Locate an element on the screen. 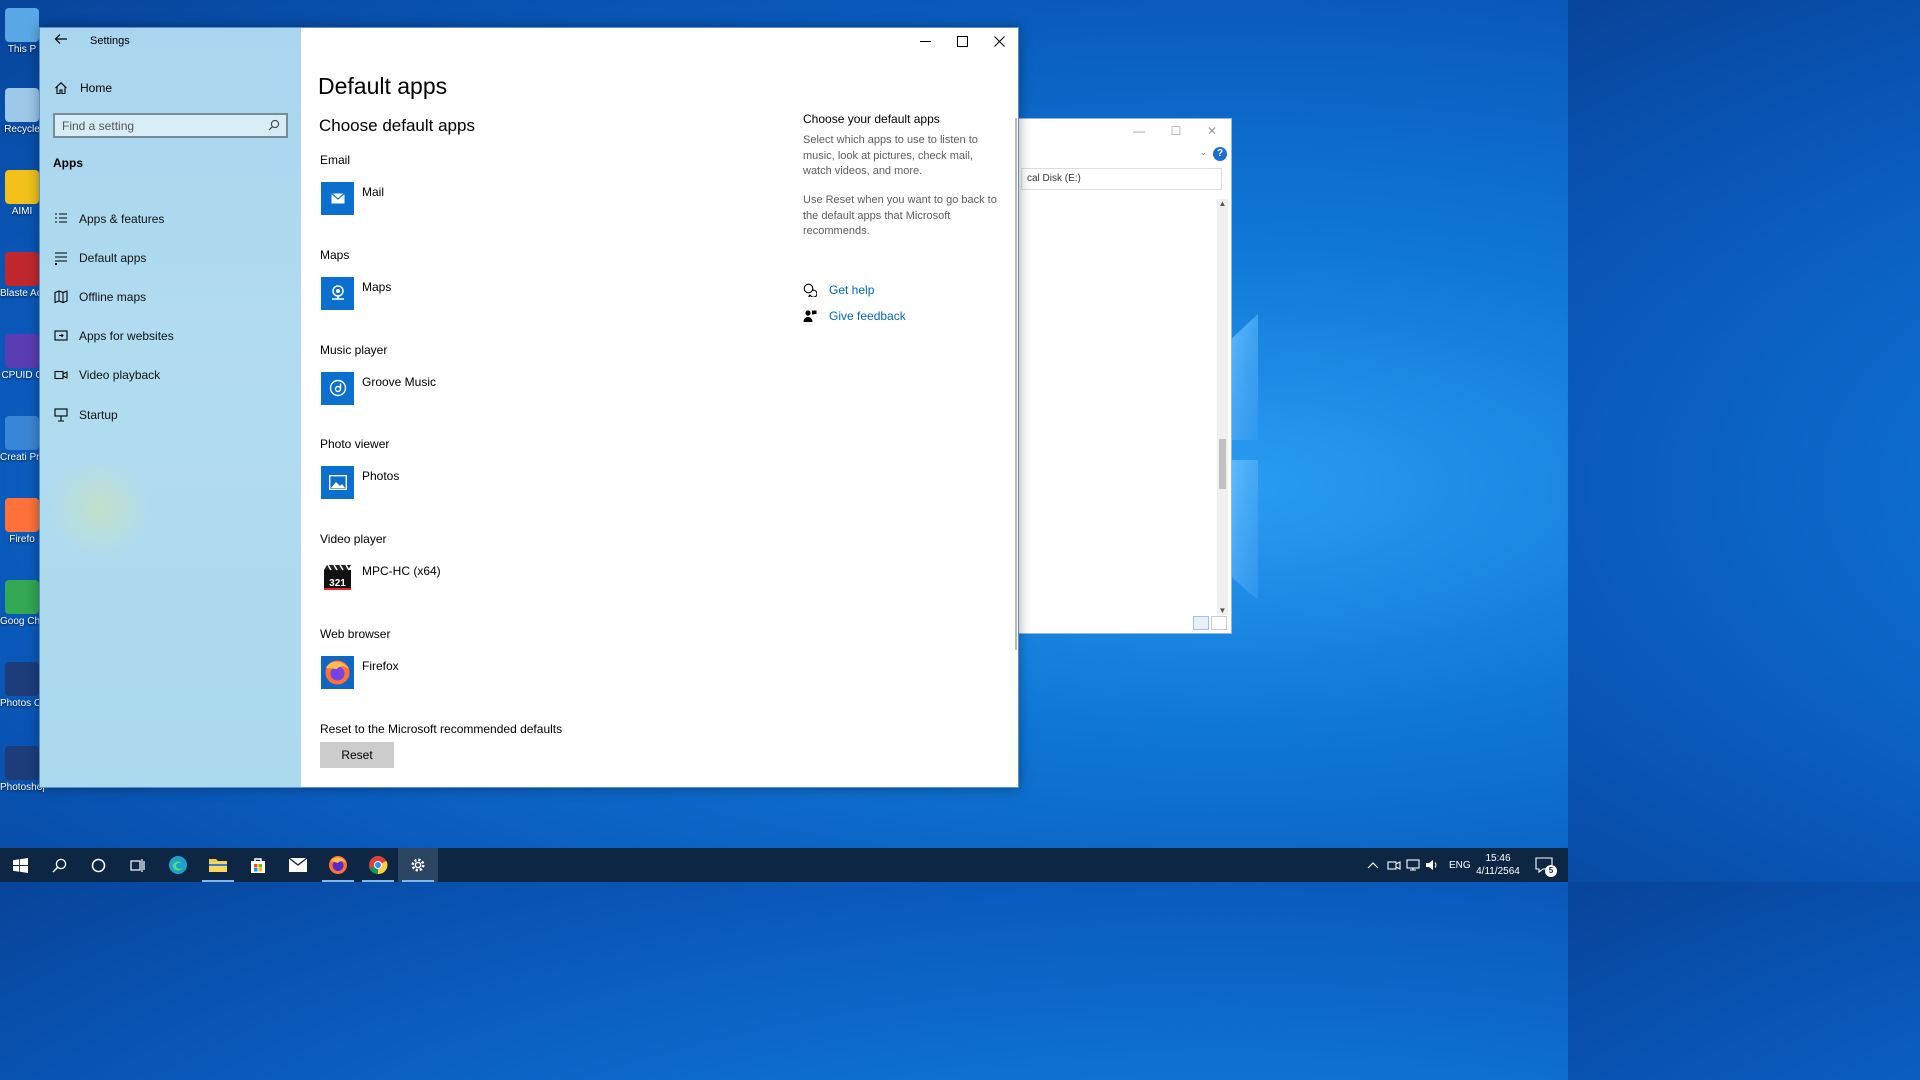  sidebar-item-apps-for-websites: Apps for websites is located at coordinates (170, 336).